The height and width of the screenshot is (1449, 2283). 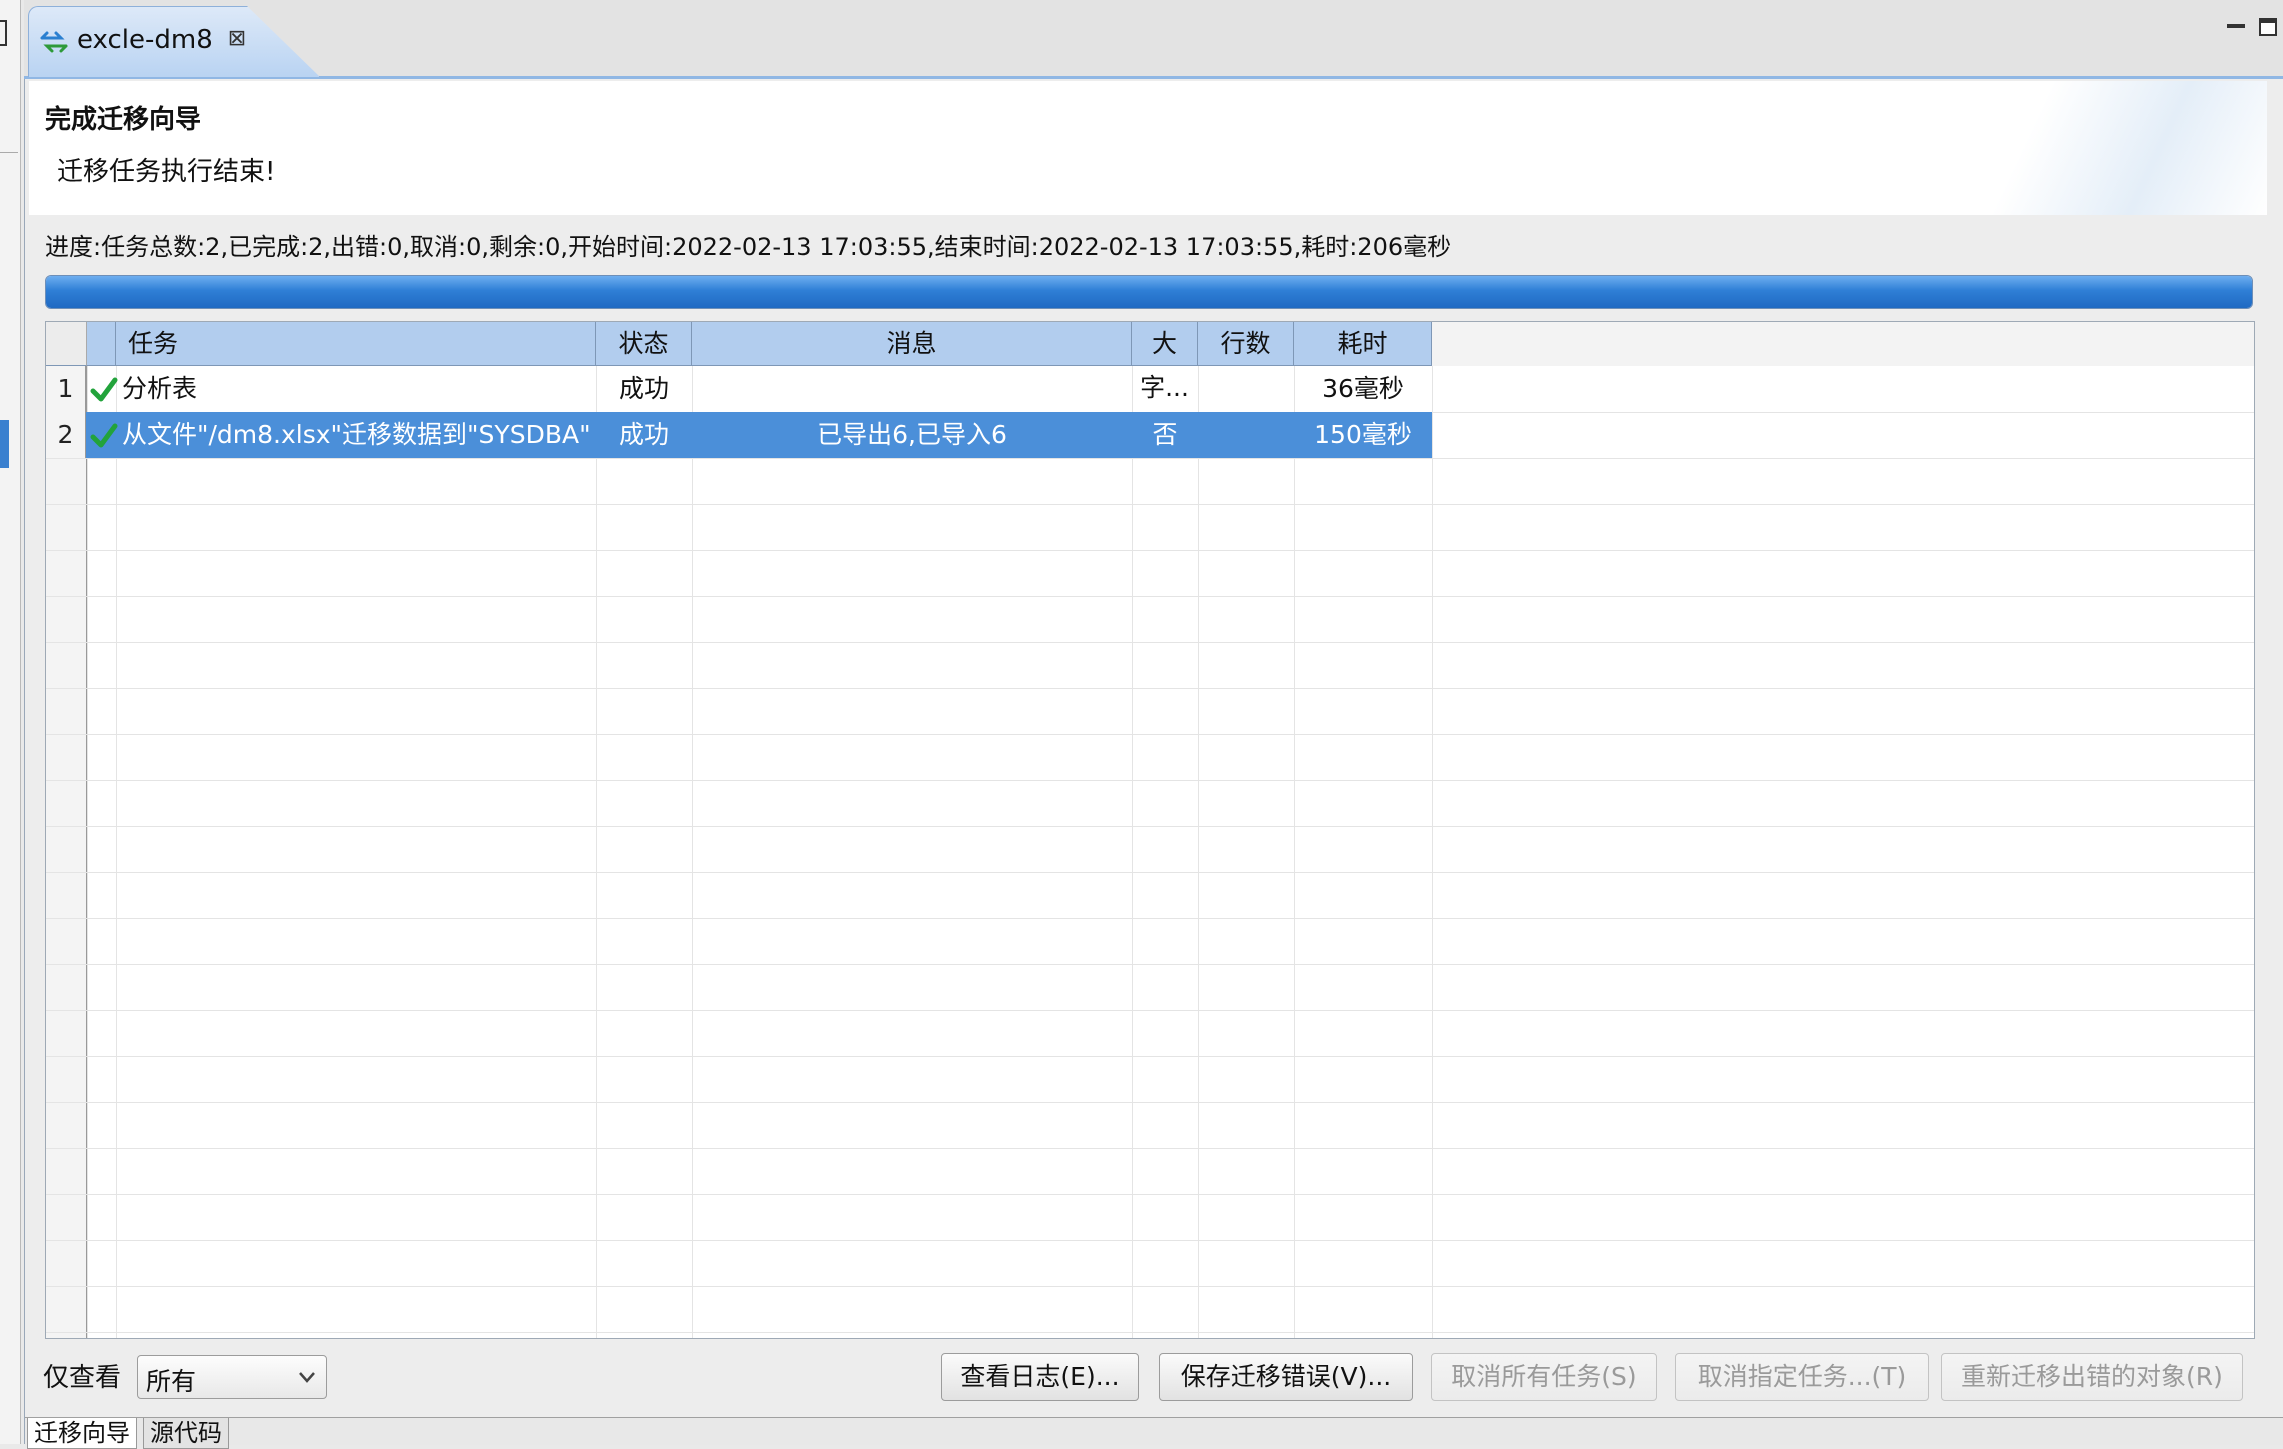 What do you see at coordinates (2236, 27) in the screenshot?
I see `minimize-button` at bounding box center [2236, 27].